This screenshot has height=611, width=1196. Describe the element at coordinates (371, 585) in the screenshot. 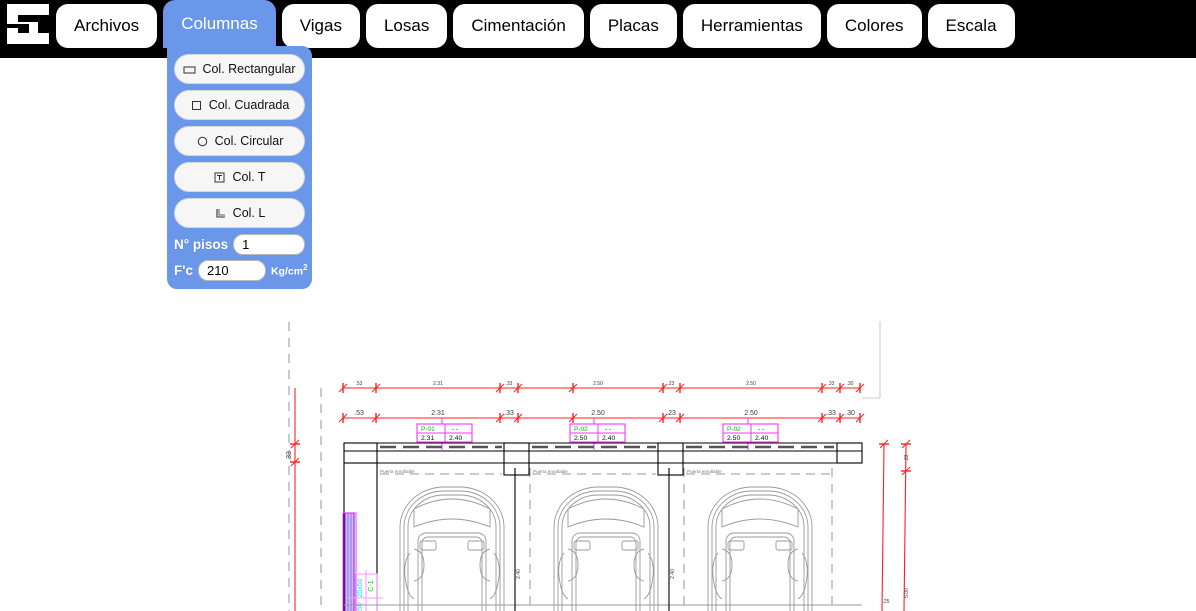

I see `column-tag-name: C-1` at that location.